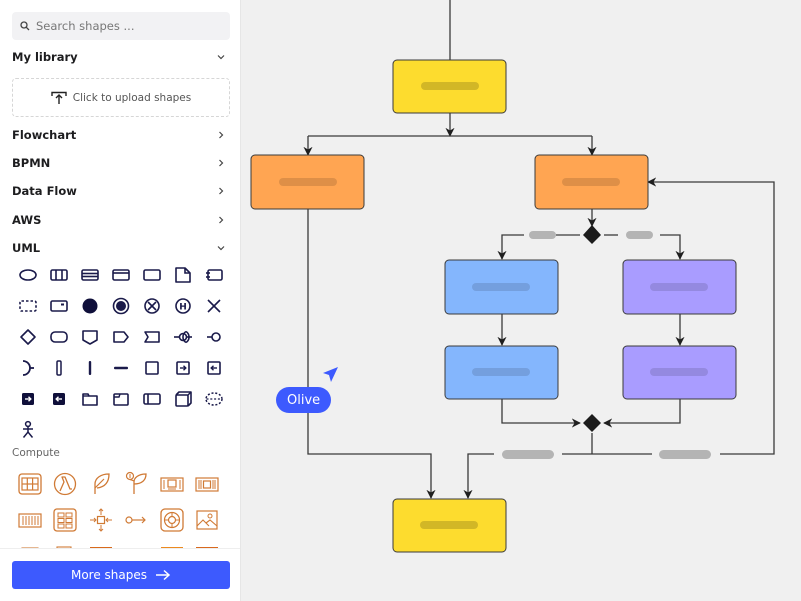 This screenshot has width=801, height=601. Describe the element at coordinates (121, 275) in the screenshot. I see `uml-shape-frame` at that location.